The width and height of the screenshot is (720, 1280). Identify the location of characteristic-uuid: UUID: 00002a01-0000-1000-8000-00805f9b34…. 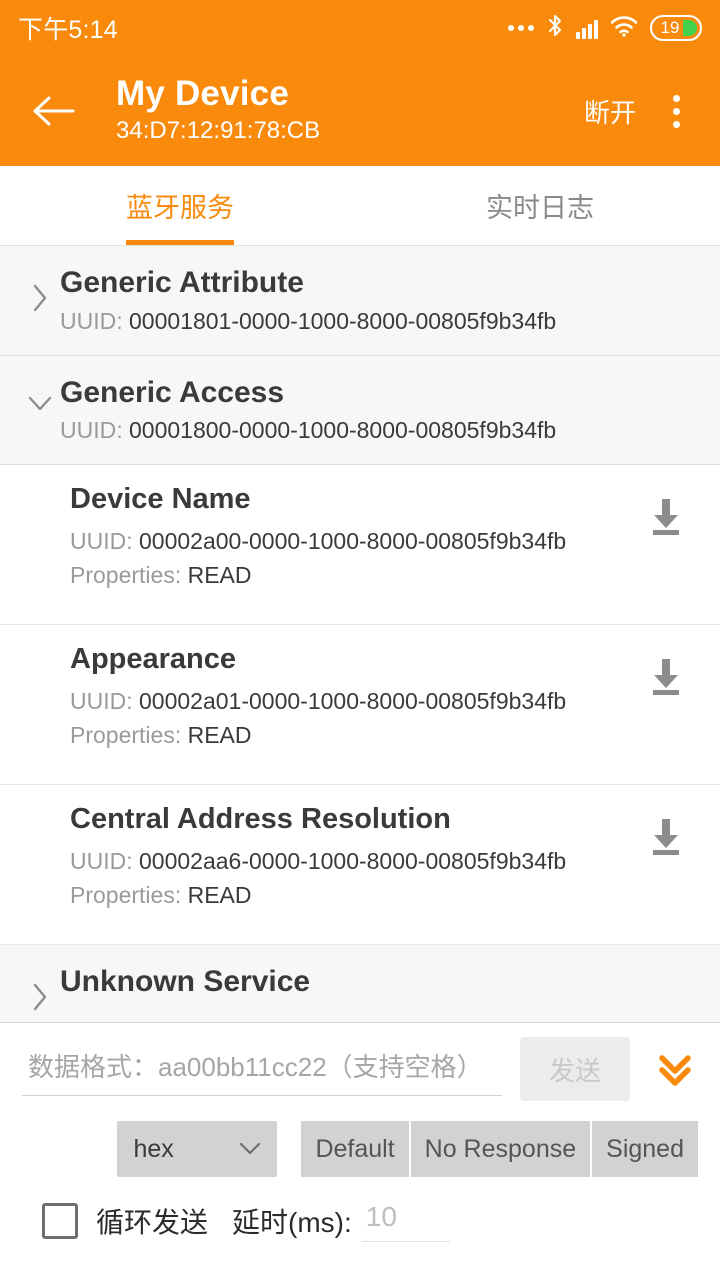
(353, 701).